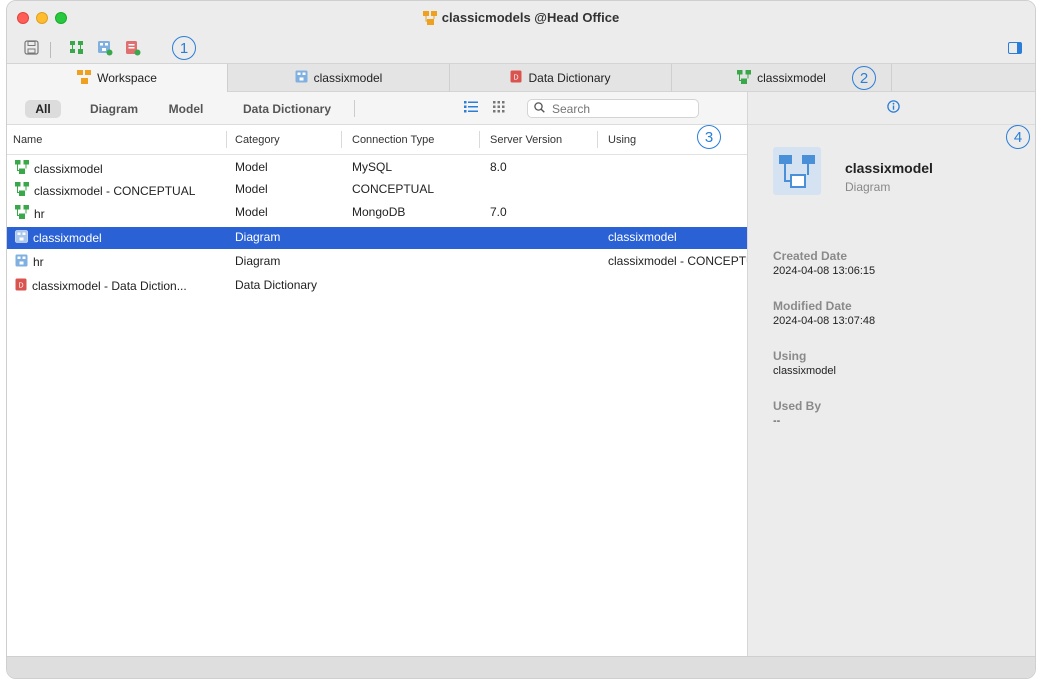 The image size is (1038, 679). What do you see at coordinates (498, 167) in the screenshot?
I see `row-server-version: 8.0` at bounding box center [498, 167].